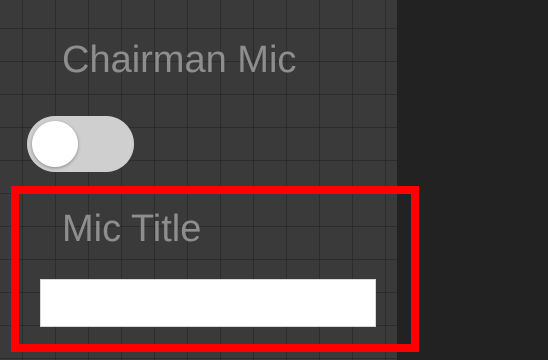 The width and height of the screenshot is (548, 360). Describe the element at coordinates (179, 60) in the screenshot. I see `chairman-mic-label: Chairman Mic` at that location.